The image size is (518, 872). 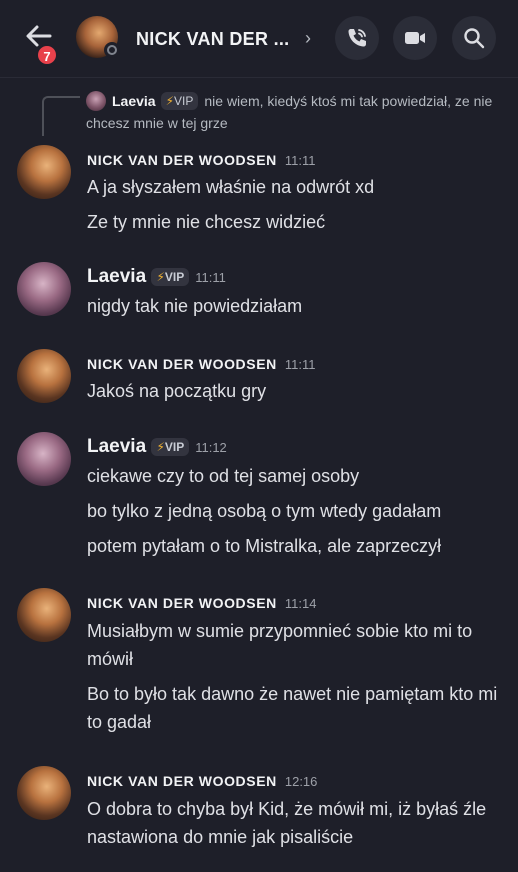 I want to click on phone-call-icon, so click(x=357, y=38).